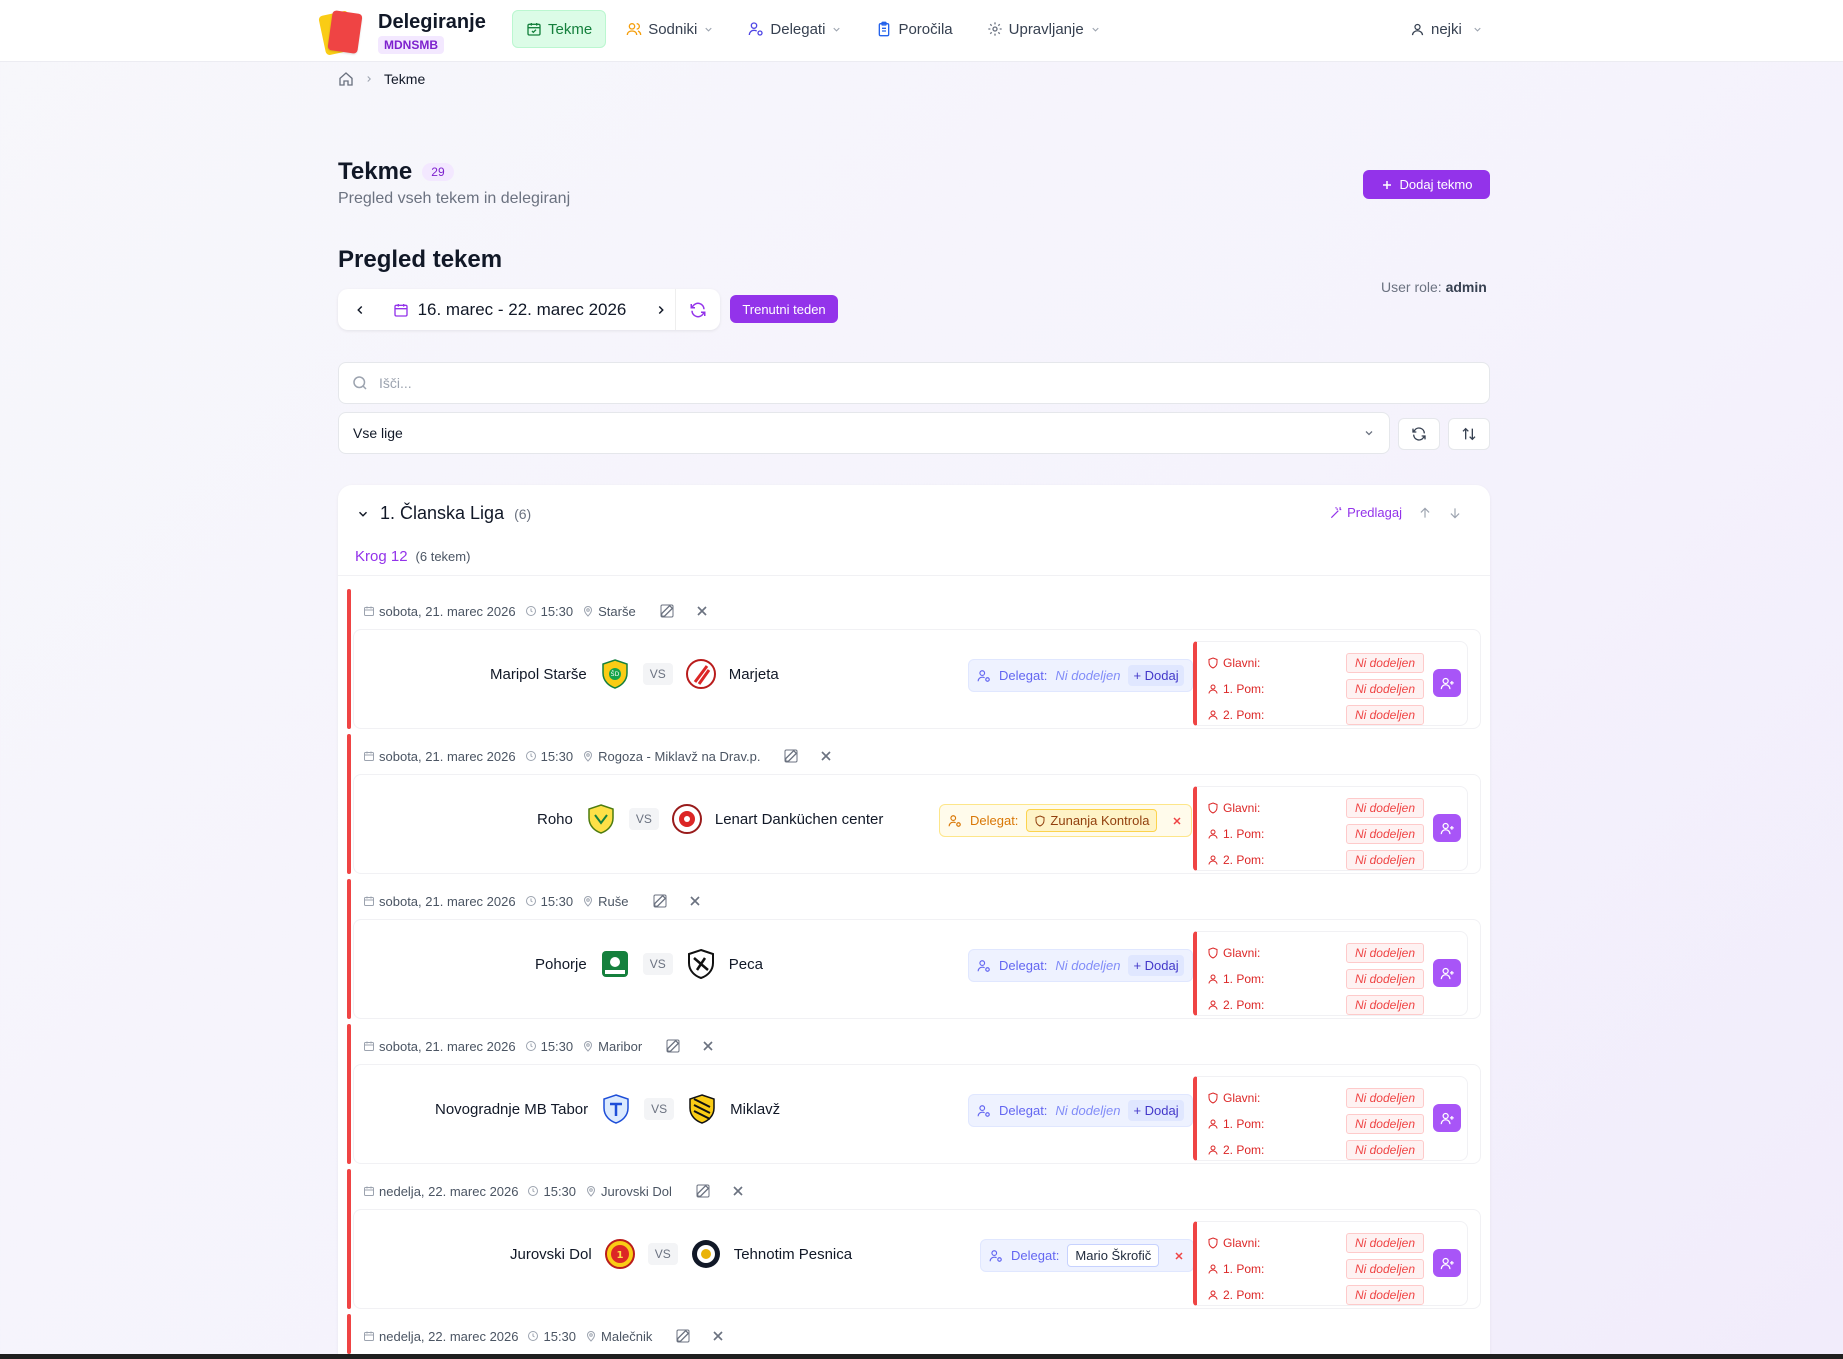 This screenshot has height=1359, width=1843. What do you see at coordinates (1455, 513) in the screenshot?
I see `arrow-down-icon` at bounding box center [1455, 513].